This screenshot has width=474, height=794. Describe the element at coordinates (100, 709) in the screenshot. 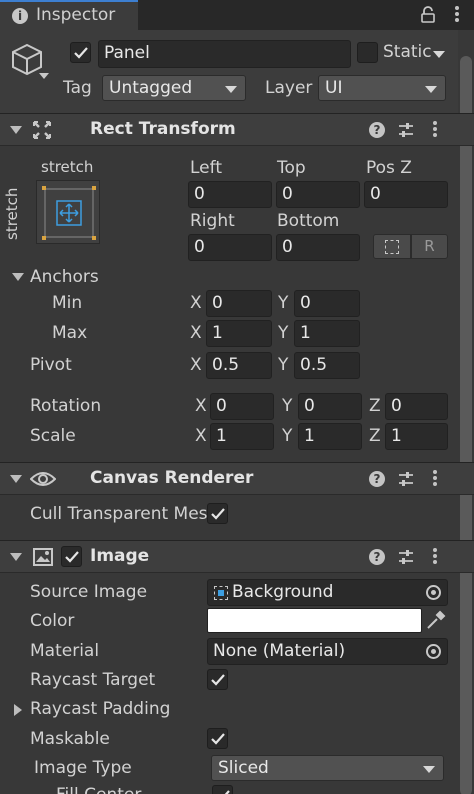

I see `raycast-padding-label: Raycast Padding` at that location.